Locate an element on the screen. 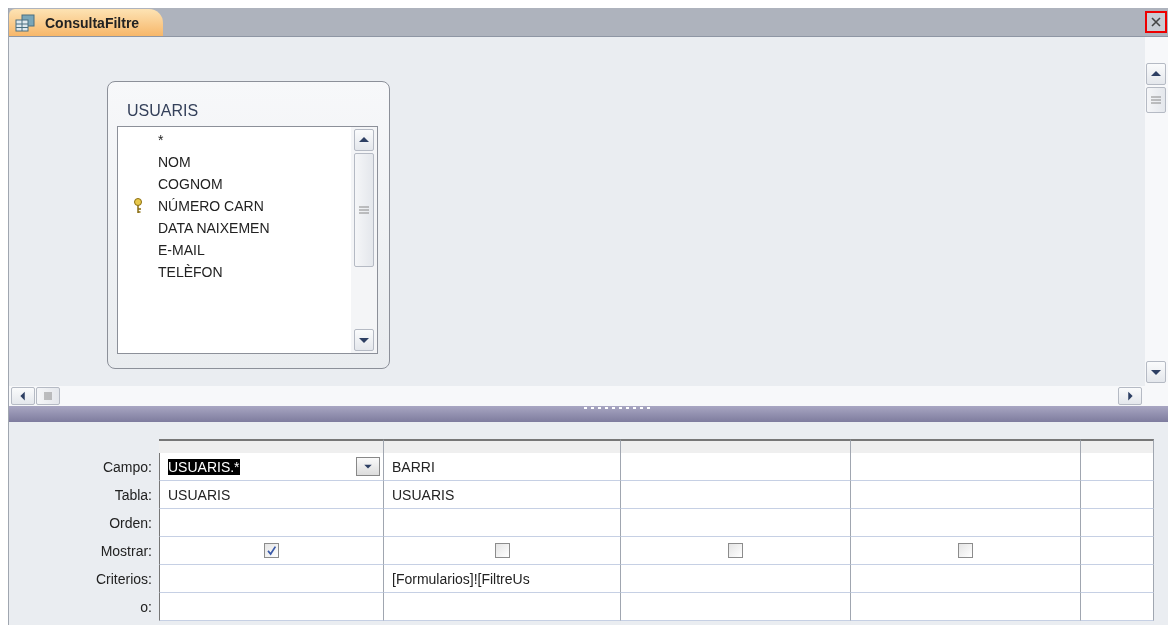 The image size is (1168, 625). field-cell: USUARIS.* is located at coordinates (271, 467).